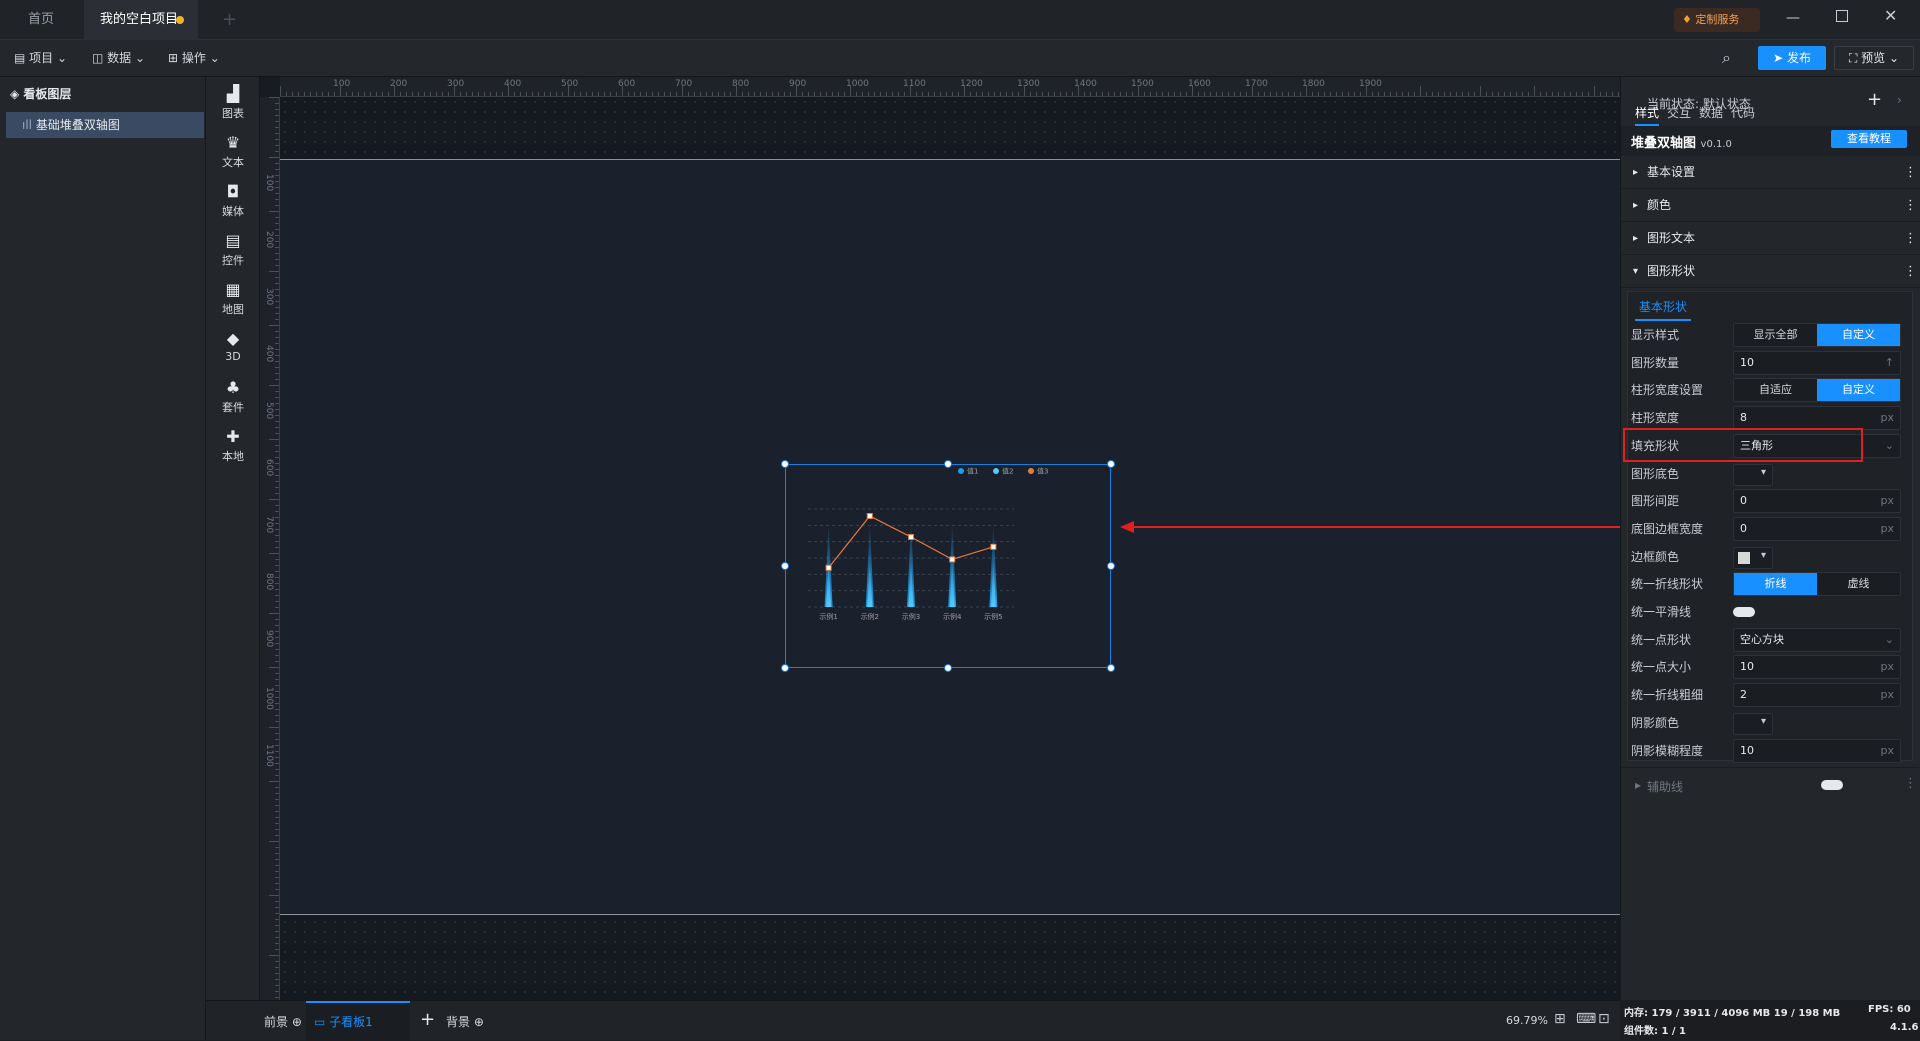 Image resolution: width=1920 pixels, height=1041 pixels. I want to click on rail-item-6: ♣ 套件, so click(233, 397).